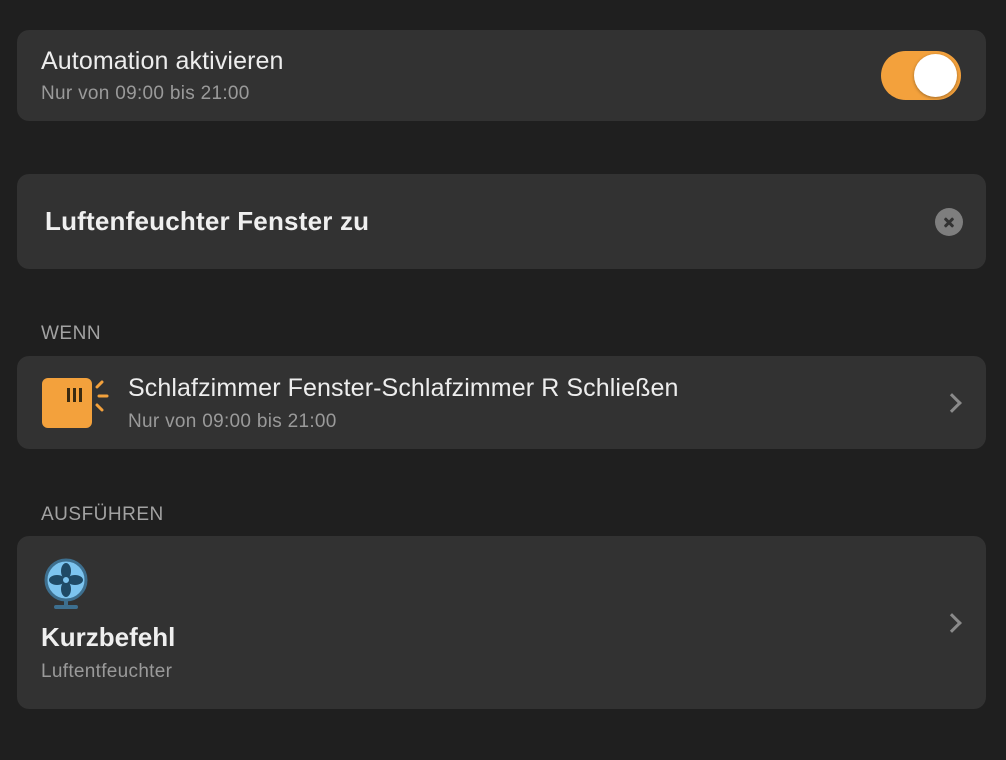  What do you see at coordinates (108, 637) in the screenshot?
I see `action-title: Kurzbefehl` at bounding box center [108, 637].